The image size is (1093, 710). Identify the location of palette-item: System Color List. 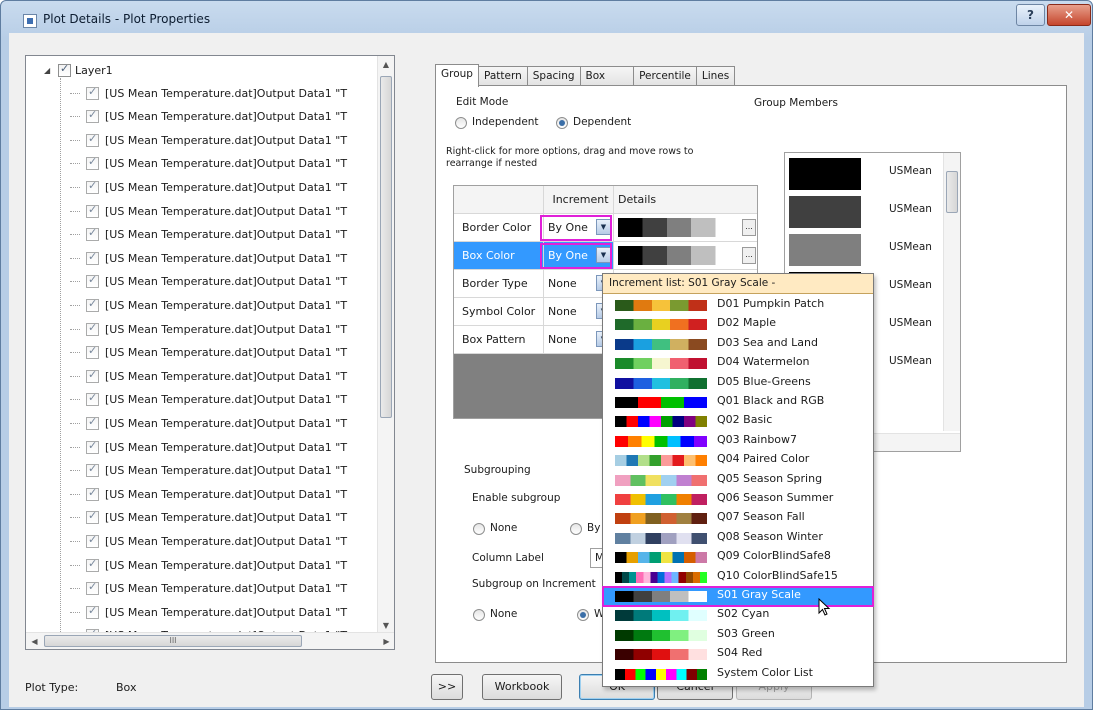
(738, 674).